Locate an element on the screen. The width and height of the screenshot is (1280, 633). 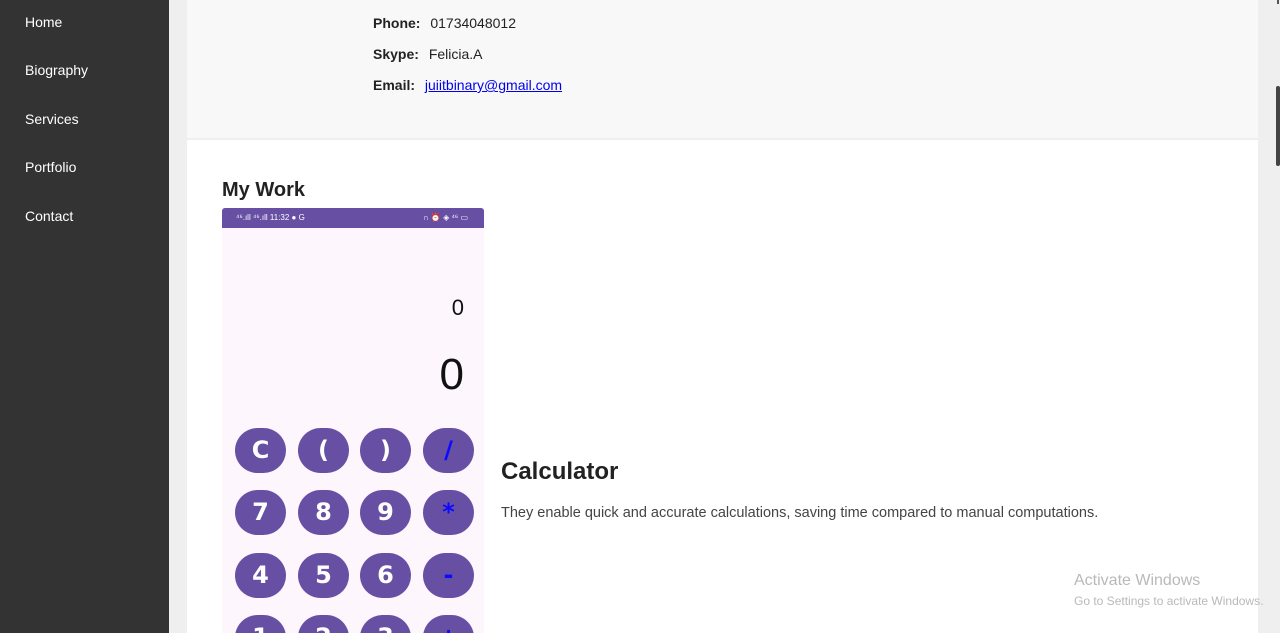
sidebar-item-biography: Biography is located at coordinates (56, 70).